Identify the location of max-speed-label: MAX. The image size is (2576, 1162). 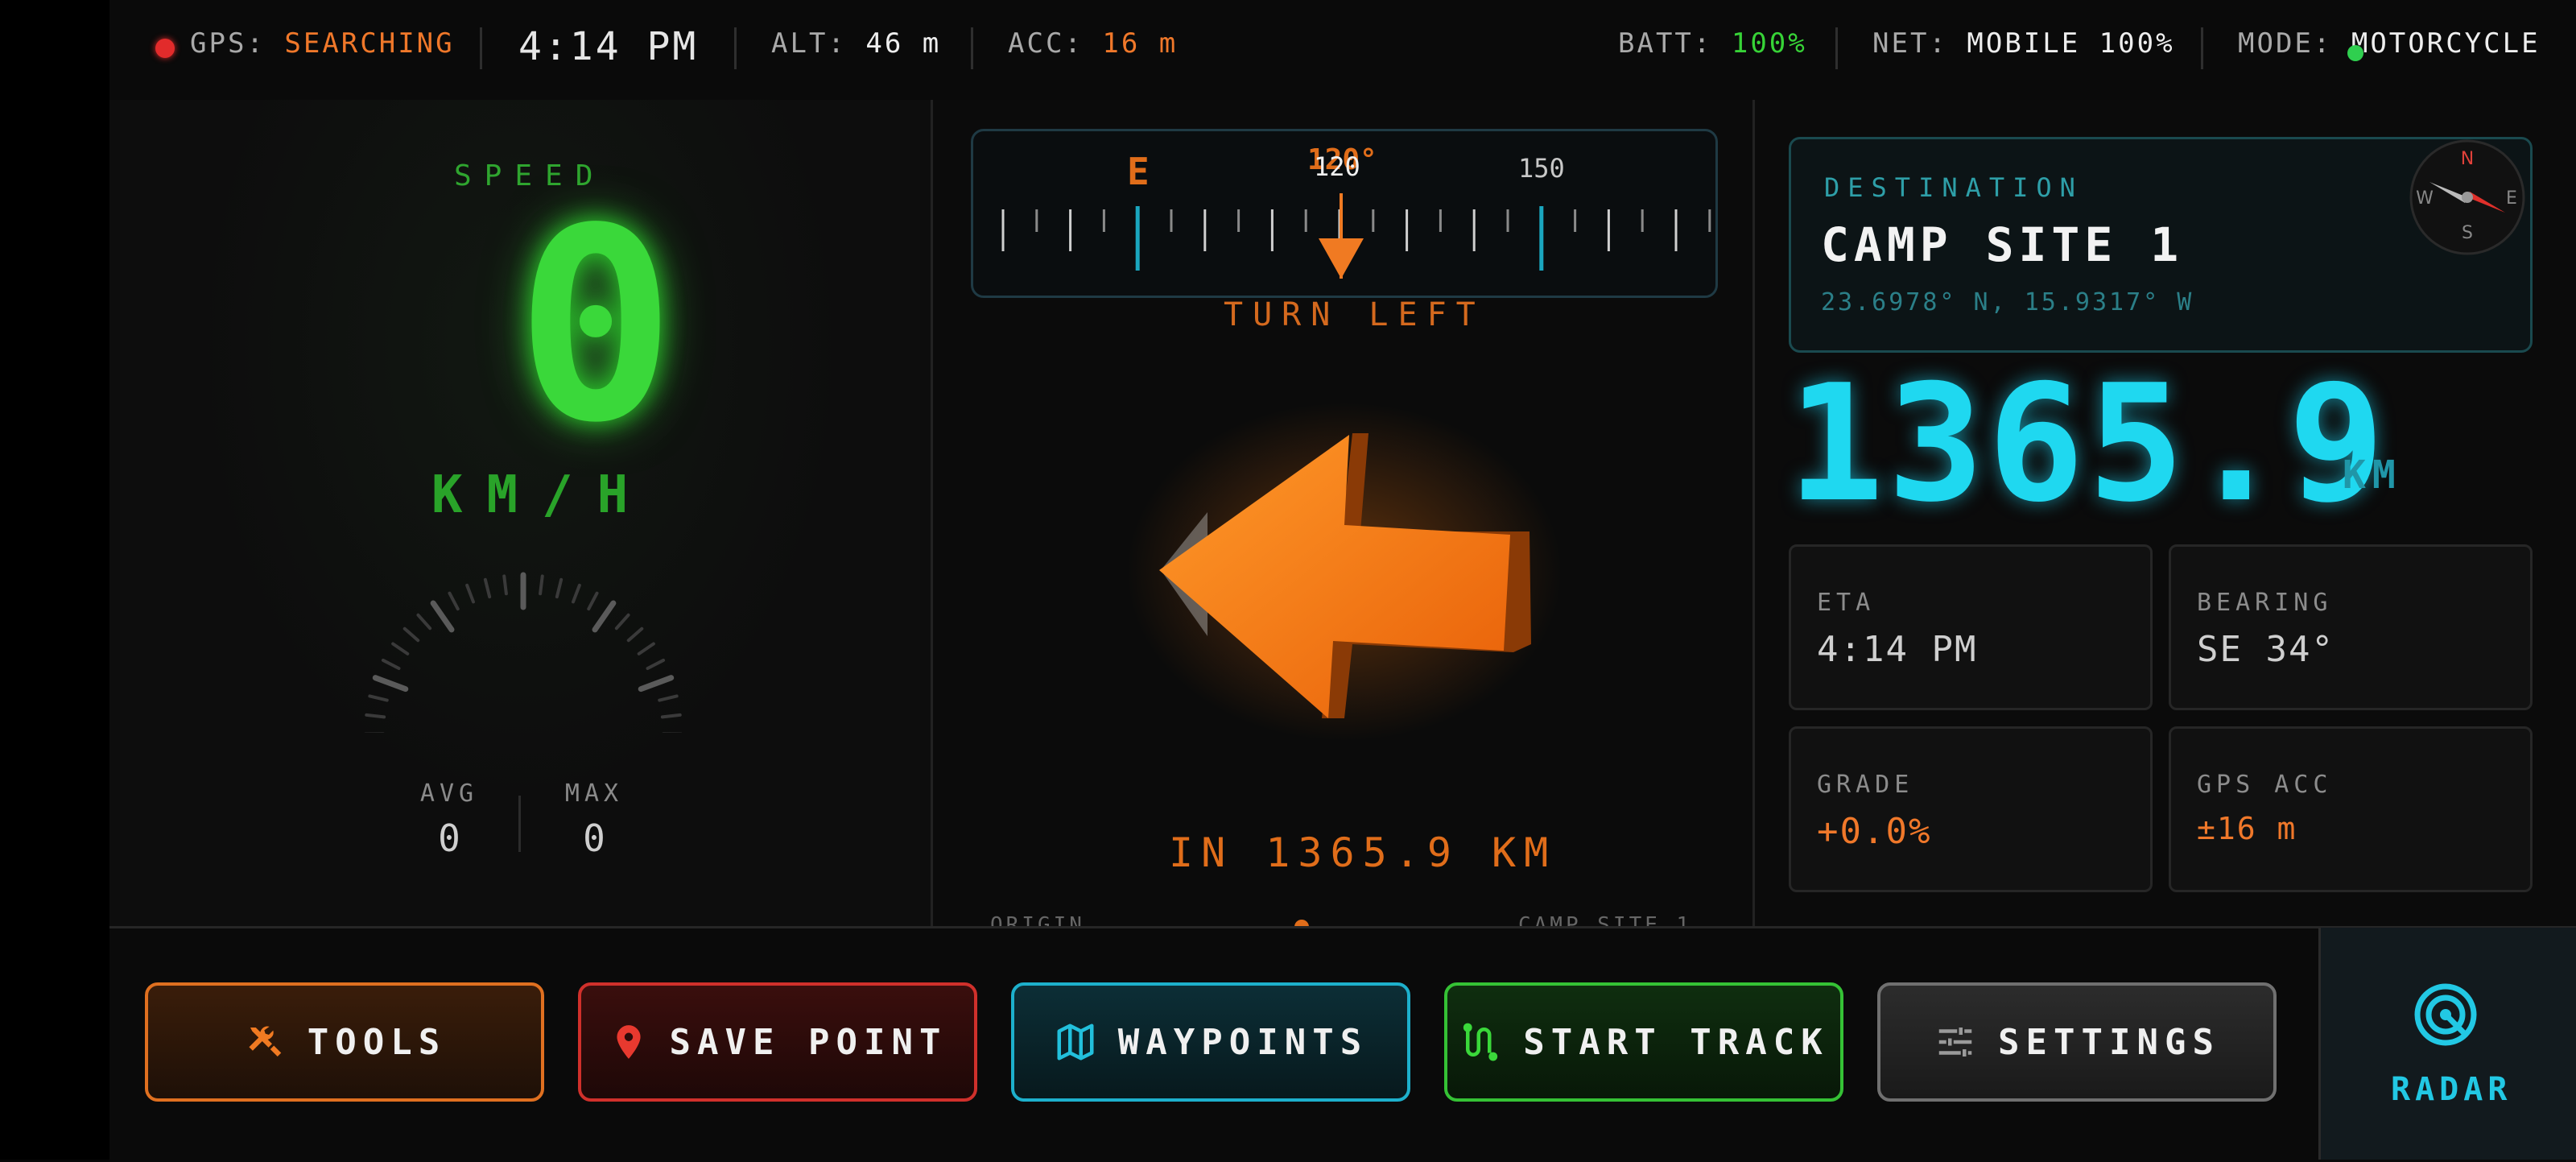
(594, 793).